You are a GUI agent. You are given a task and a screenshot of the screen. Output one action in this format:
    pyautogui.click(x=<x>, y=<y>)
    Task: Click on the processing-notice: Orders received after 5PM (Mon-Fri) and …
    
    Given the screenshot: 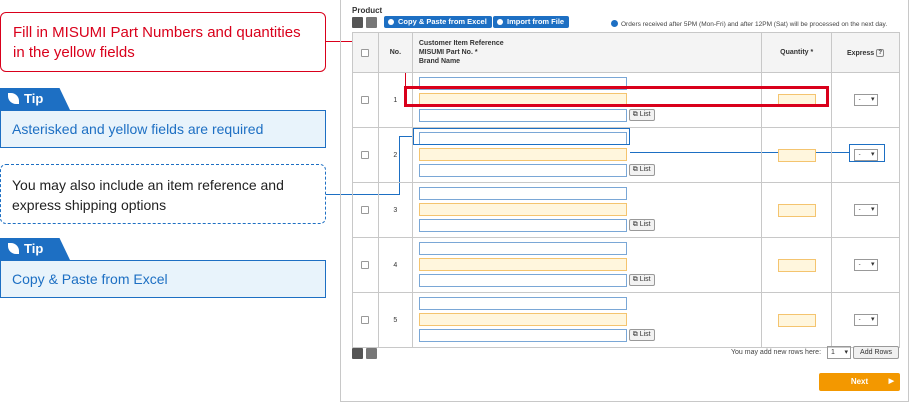 What is the action you would take?
    pyautogui.click(x=749, y=24)
    